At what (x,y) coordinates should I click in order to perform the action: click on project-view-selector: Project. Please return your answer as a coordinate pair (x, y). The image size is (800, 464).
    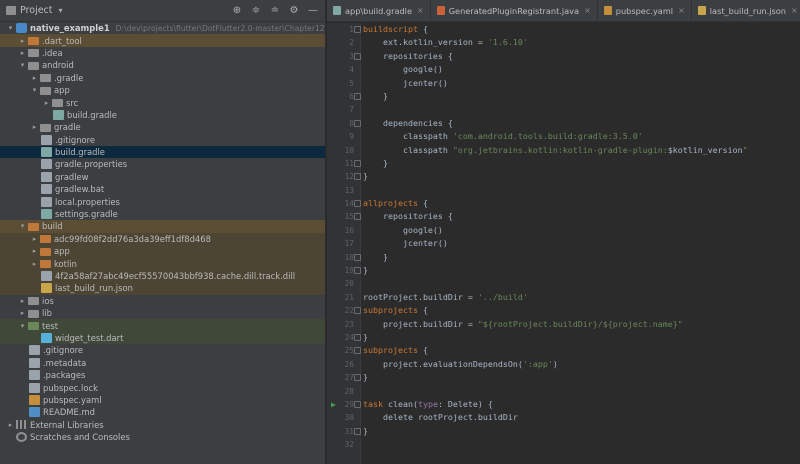
    Looking at the image, I should click on (36, 10).